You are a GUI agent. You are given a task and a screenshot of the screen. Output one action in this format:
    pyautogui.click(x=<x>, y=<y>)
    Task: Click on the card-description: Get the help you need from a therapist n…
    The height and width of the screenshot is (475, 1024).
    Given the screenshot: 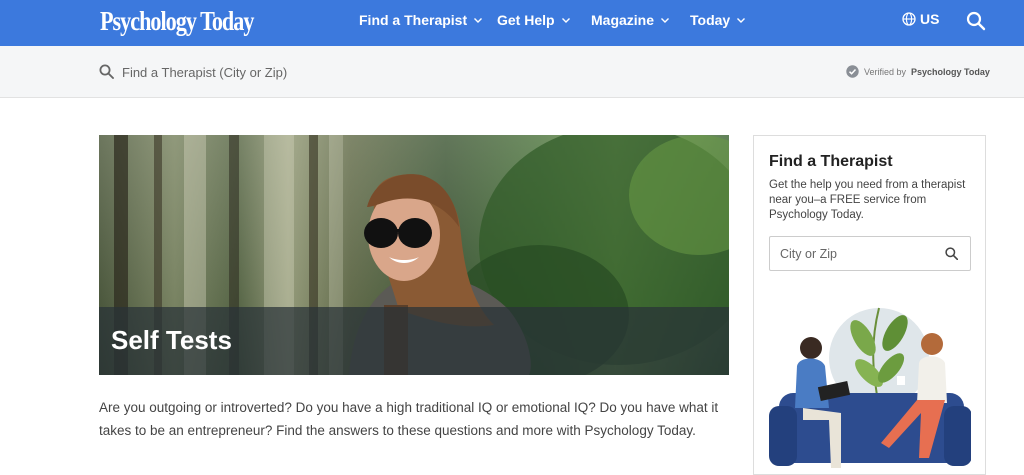 What is the action you would take?
    pyautogui.click(x=867, y=200)
    